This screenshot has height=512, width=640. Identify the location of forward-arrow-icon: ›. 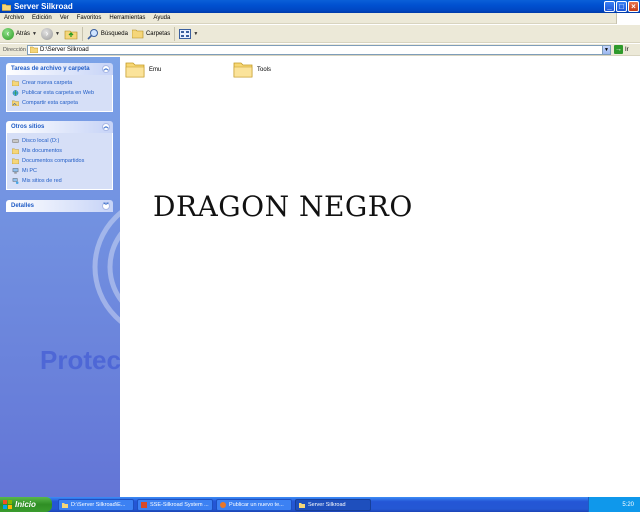
(46, 33).